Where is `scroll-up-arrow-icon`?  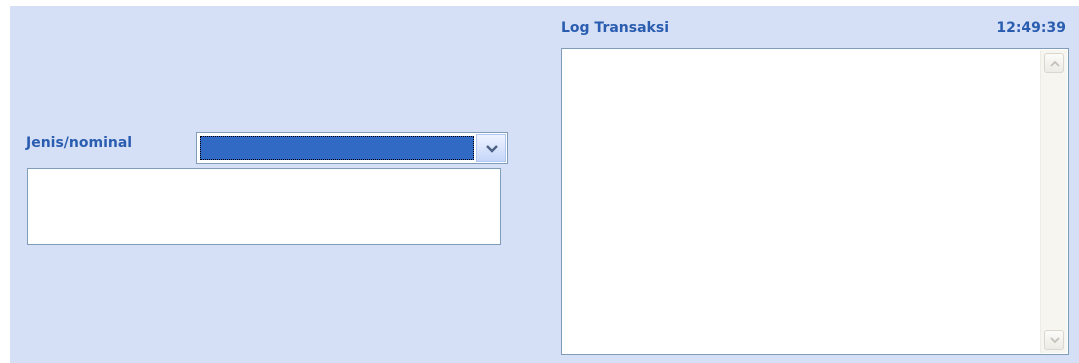 scroll-up-arrow-icon is located at coordinates (1055, 63).